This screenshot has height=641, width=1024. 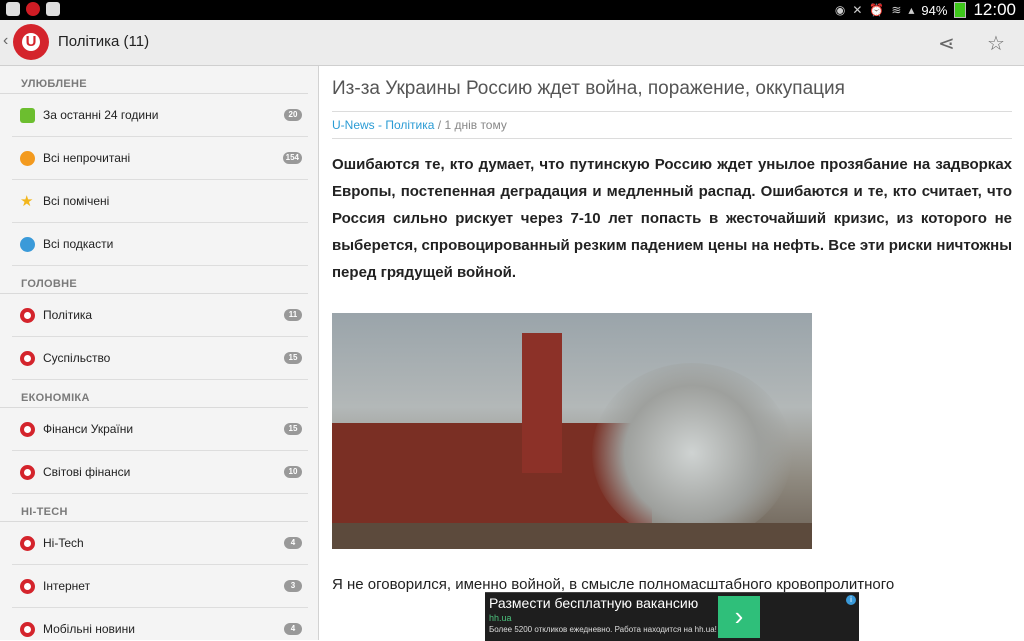 What do you see at coordinates (63, 543) in the screenshot?
I see `sidebar-item-label: Hi-Tech` at bounding box center [63, 543].